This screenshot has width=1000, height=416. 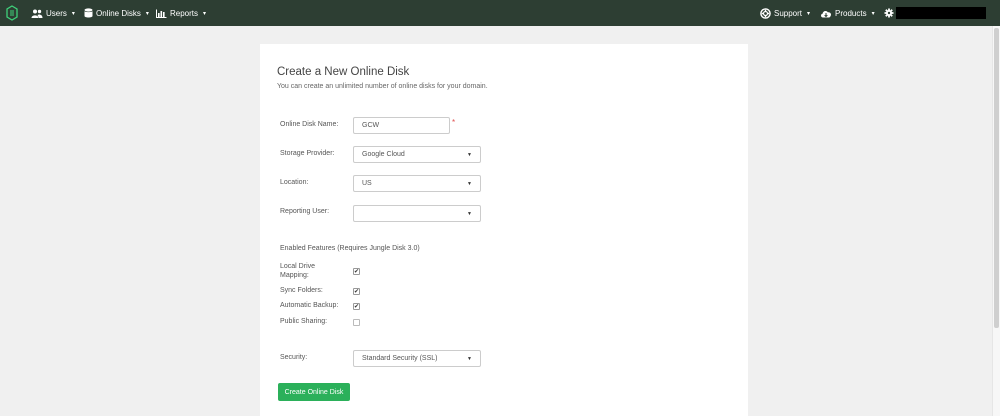 I want to click on nav-online-disks-label: Online Disks, so click(x=118, y=13).